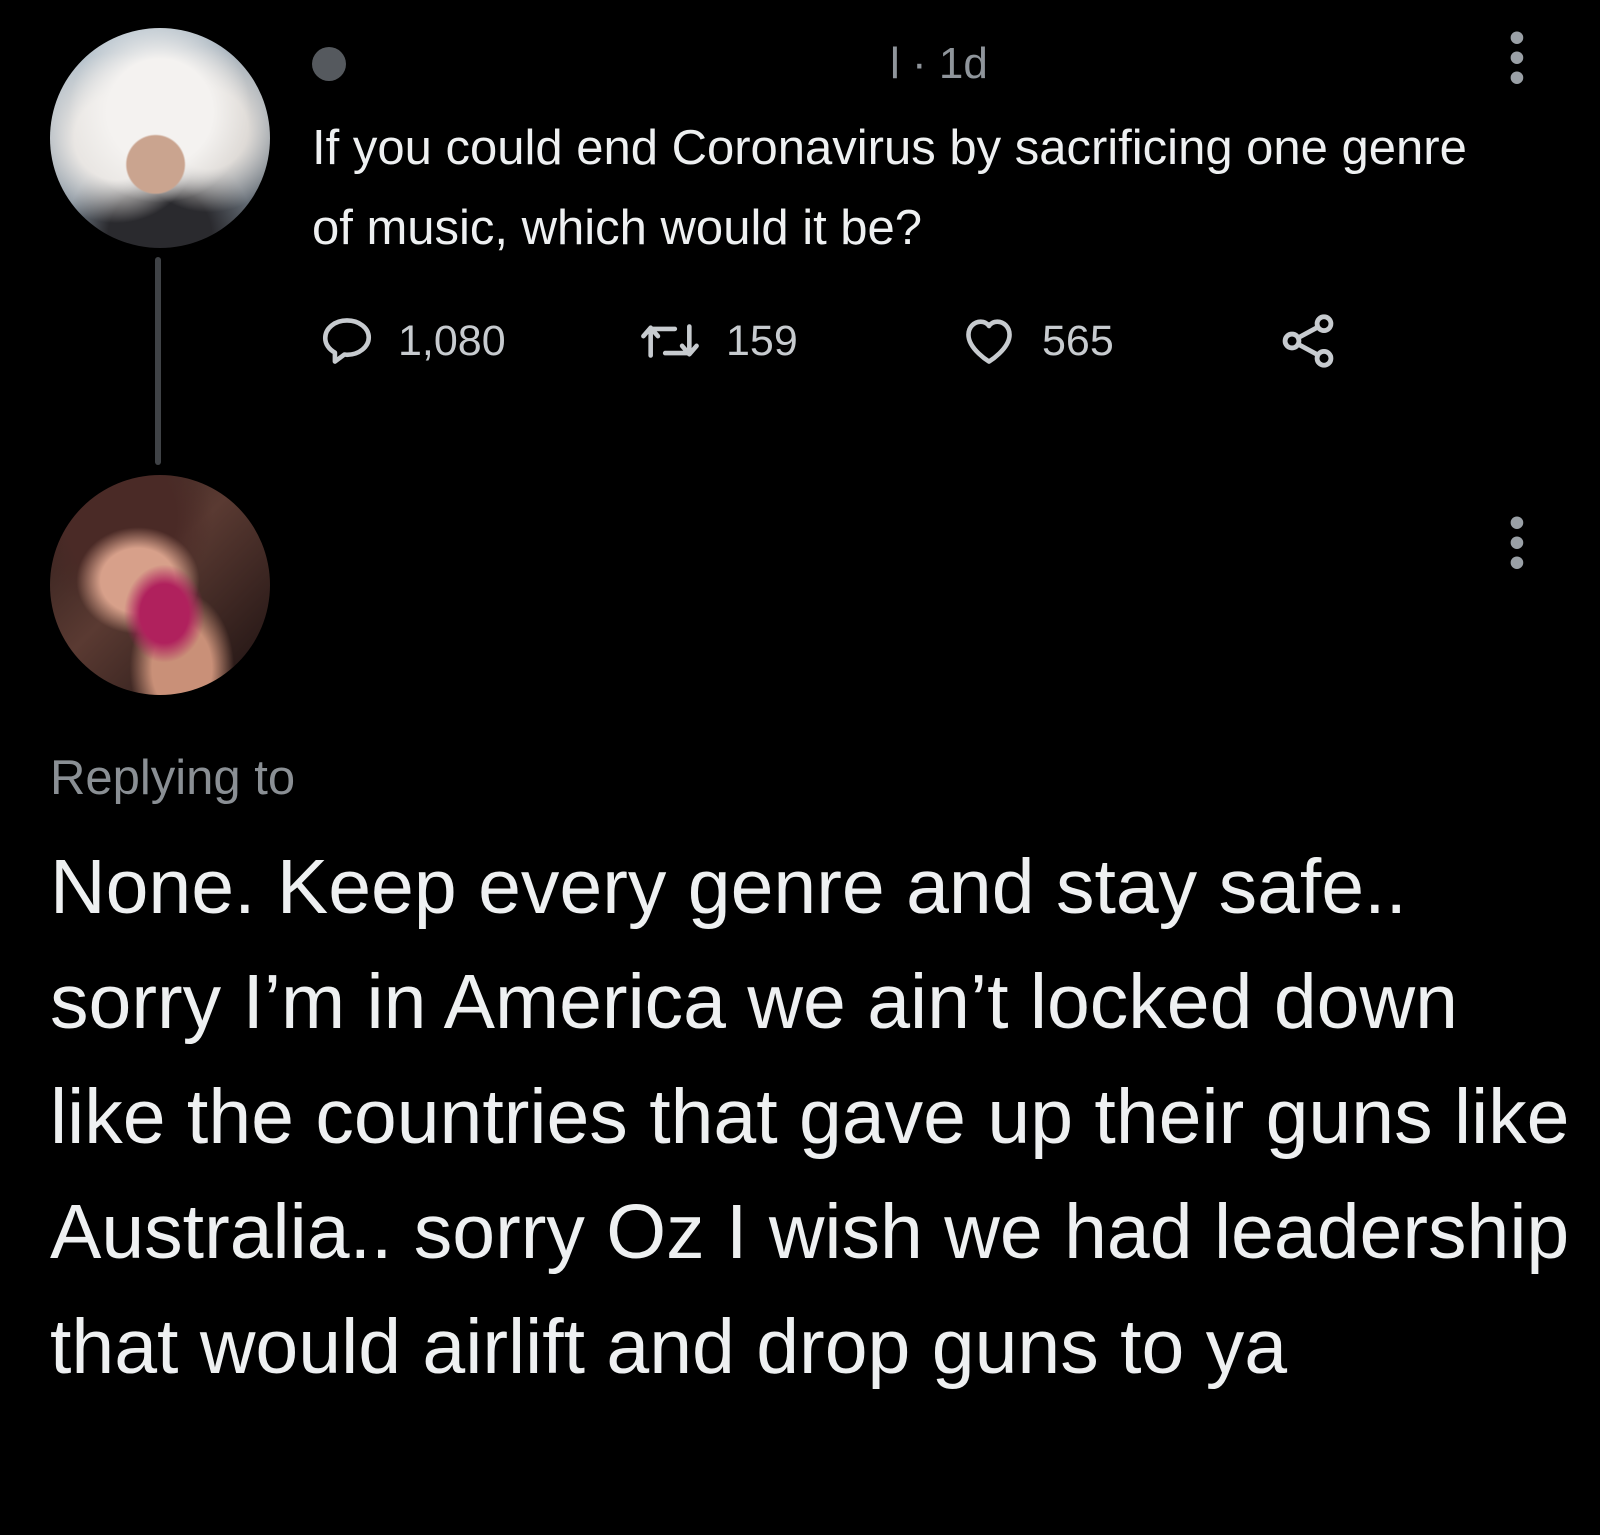 The width and height of the screenshot is (1600, 1535). Describe the element at coordinates (160, 585) in the screenshot. I see `reply-author-avatar` at that location.